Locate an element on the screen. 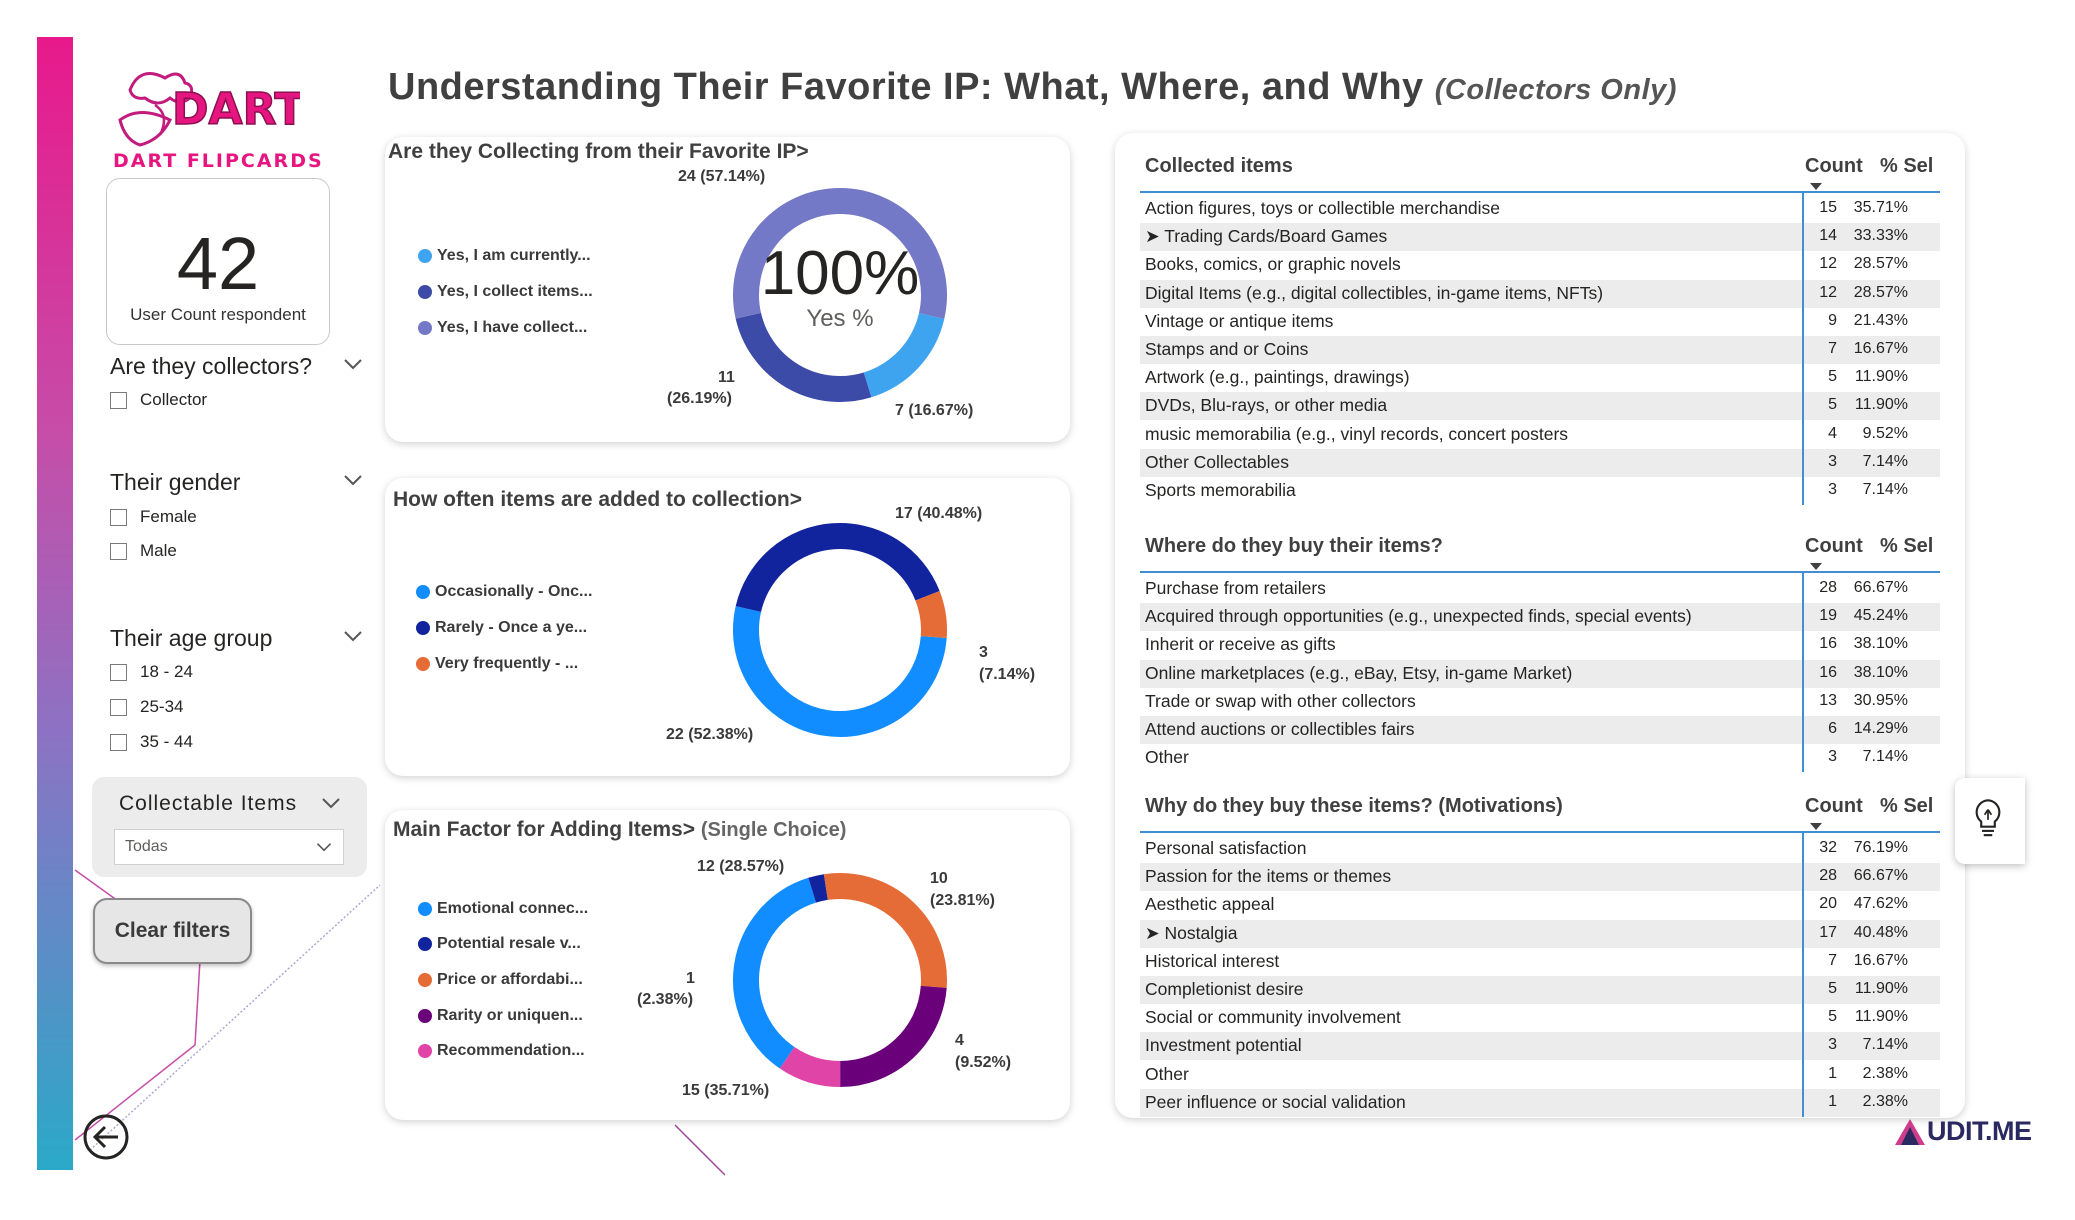  donut-chart-frequency is located at coordinates (840, 630).